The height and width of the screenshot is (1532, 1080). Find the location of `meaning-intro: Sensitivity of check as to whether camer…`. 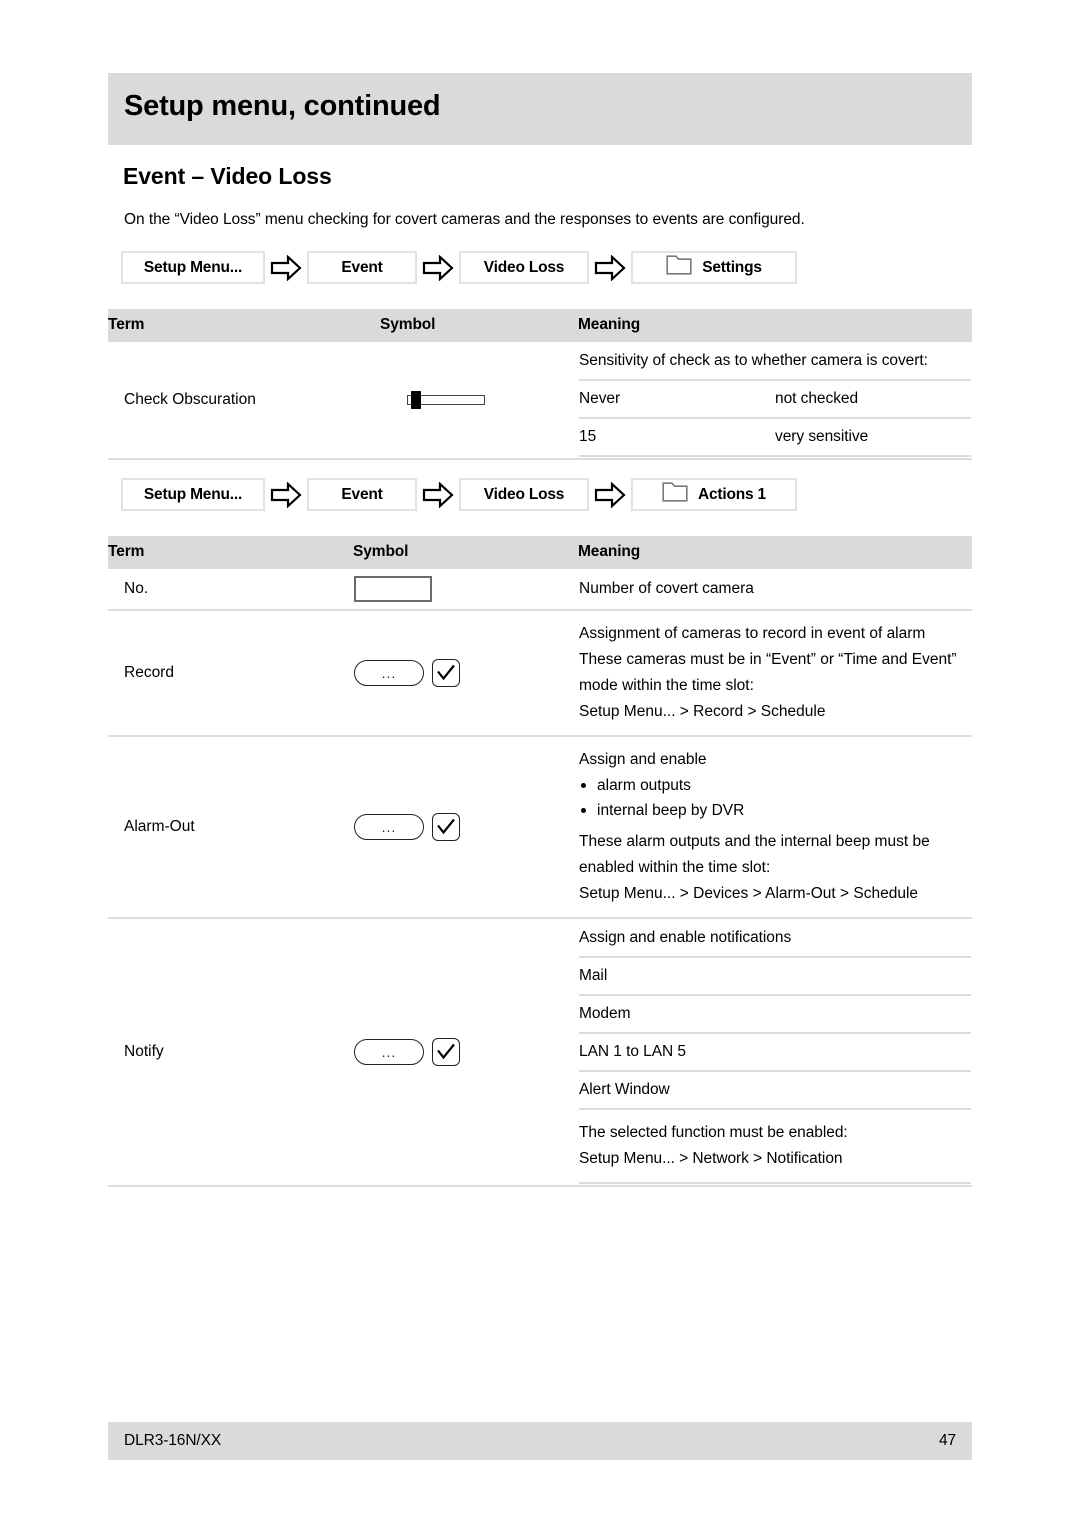

meaning-intro: Sensitivity of check as to whether camer… is located at coordinates (775, 362).